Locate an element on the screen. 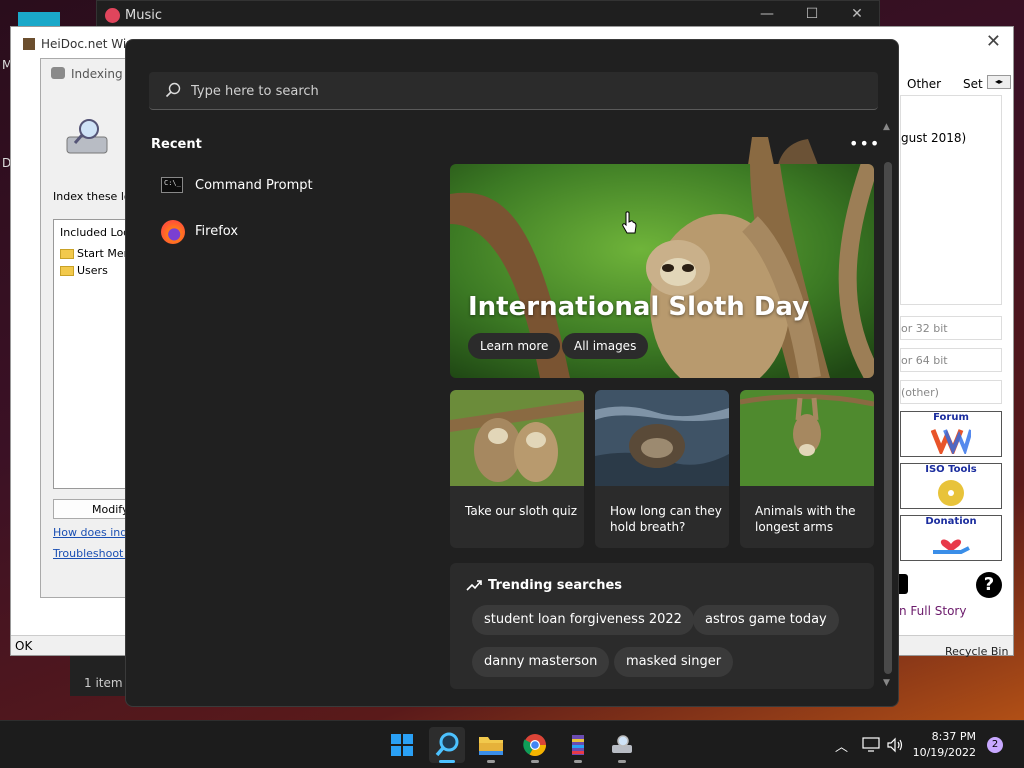 The width and height of the screenshot is (1024, 768). donation-label: Donation is located at coordinates (951, 521).